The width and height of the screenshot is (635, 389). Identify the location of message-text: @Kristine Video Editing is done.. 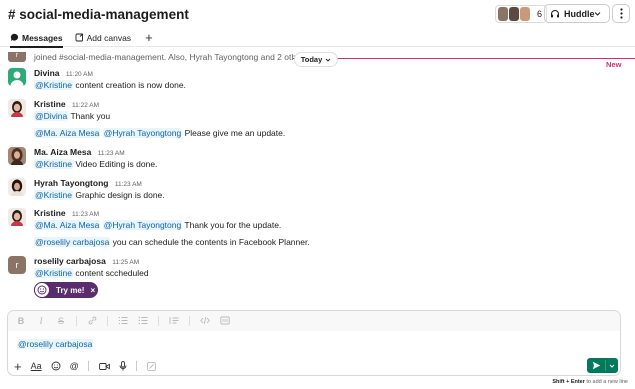
(96, 164).